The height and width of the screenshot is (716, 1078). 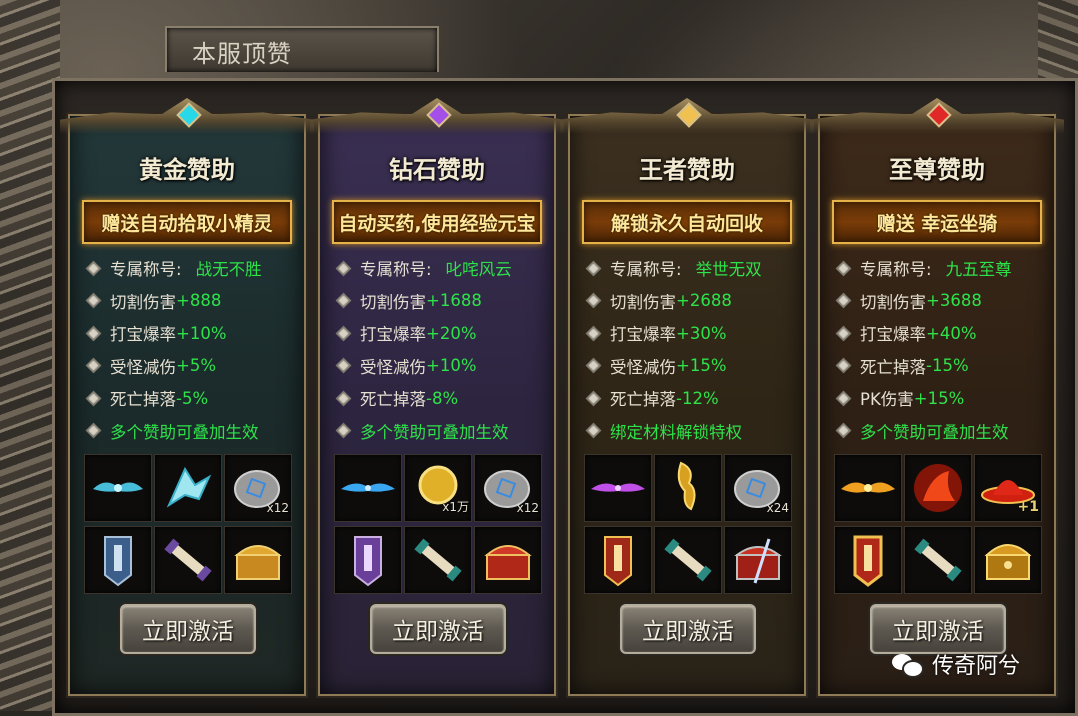 I want to click on attr-value: +3688, so click(x=954, y=301).